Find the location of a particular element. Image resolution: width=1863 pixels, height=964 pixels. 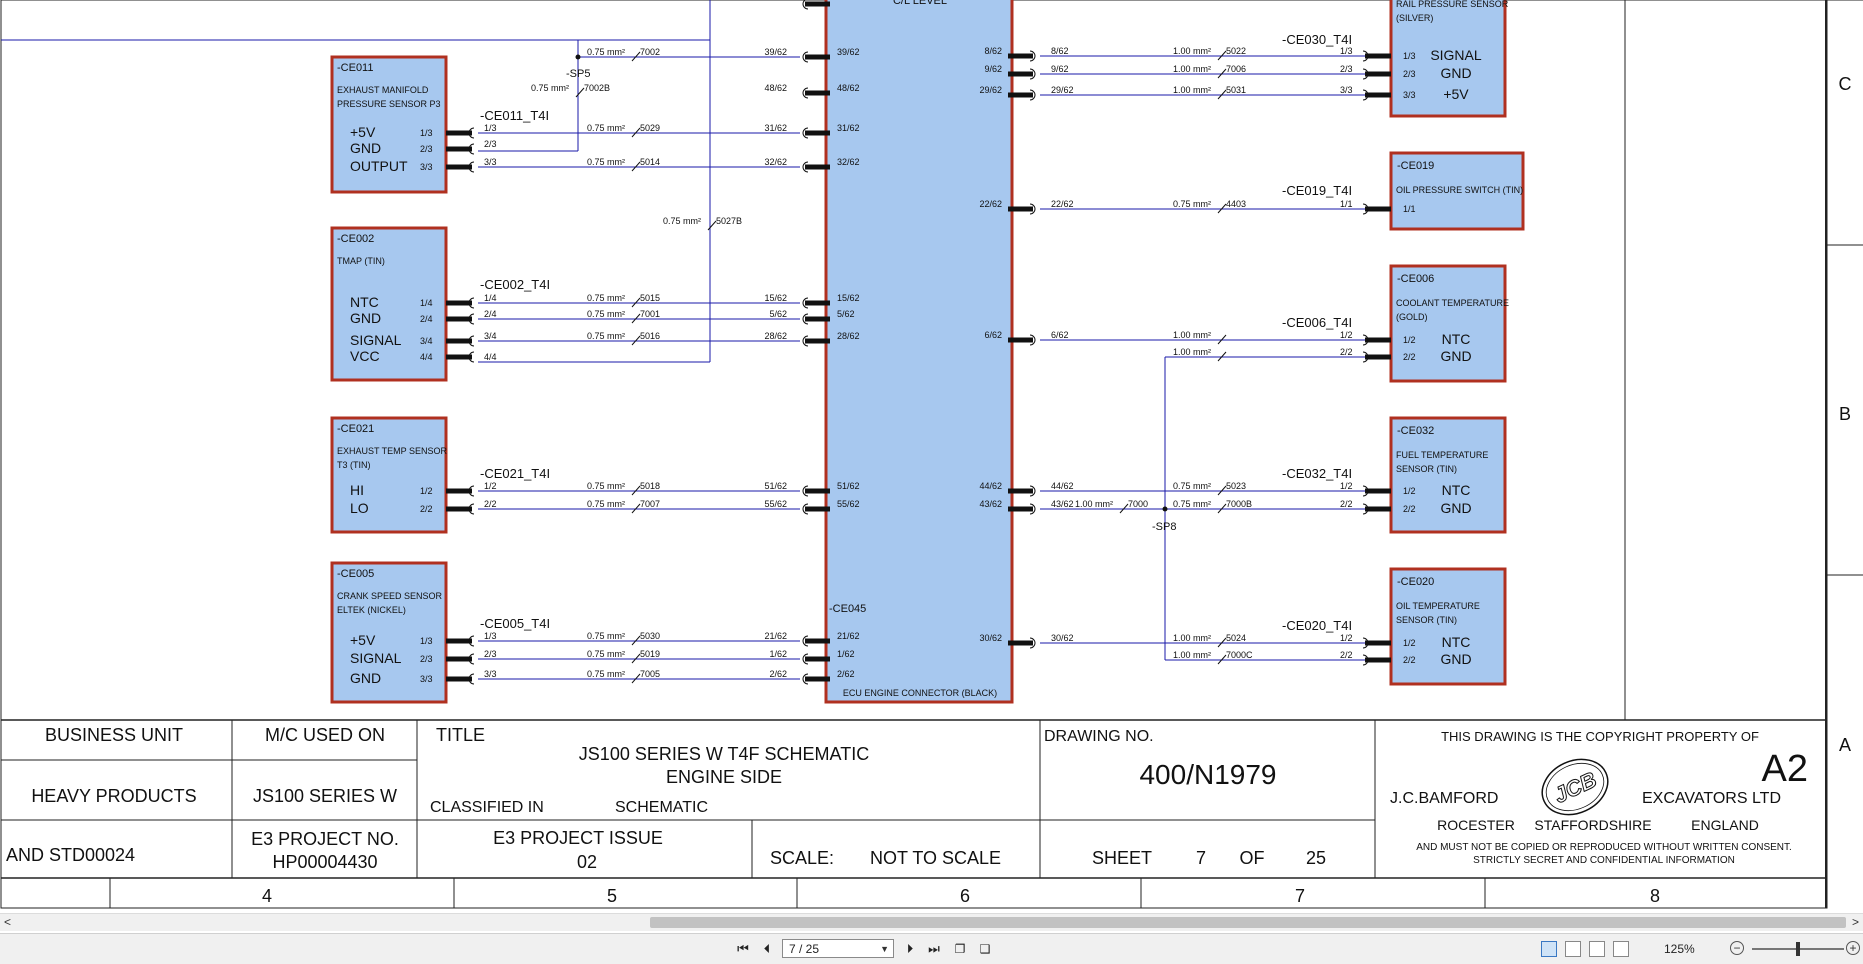

last-page-icon: ⏭ is located at coordinates (934, 949).